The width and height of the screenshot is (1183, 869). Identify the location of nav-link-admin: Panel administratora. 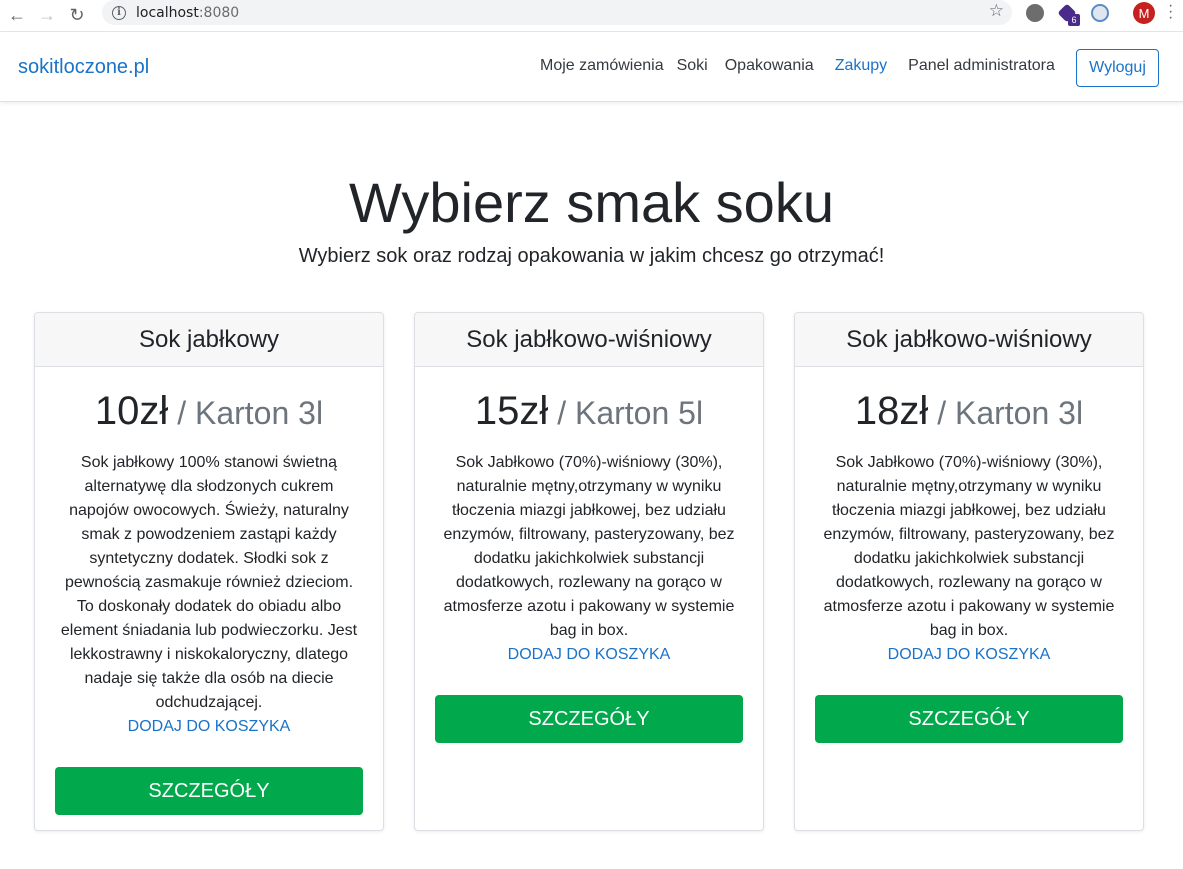
(981, 66).